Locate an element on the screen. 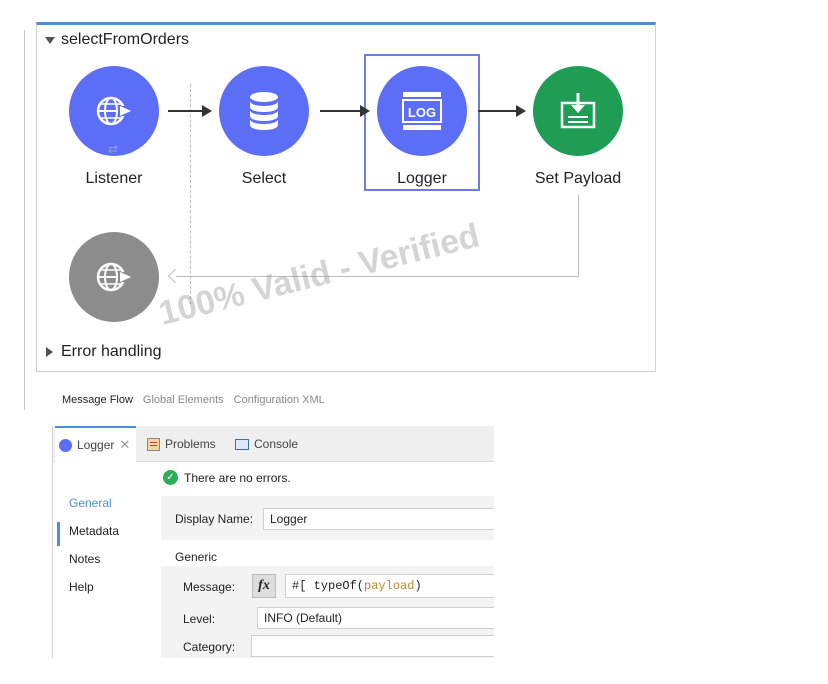 The width and height of the screenshot is (828, 684). display-name-label: Display Name: is located at coordinates (214, 519).